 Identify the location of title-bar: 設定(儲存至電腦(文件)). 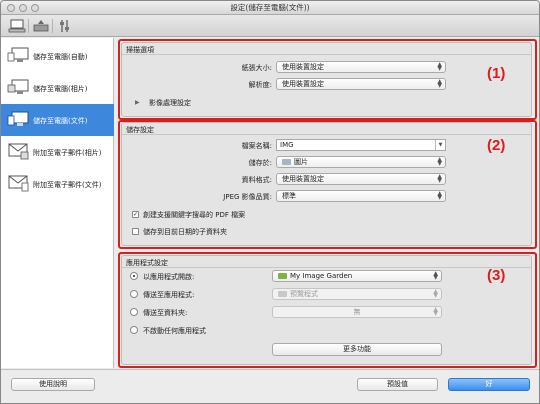
(270, 8).